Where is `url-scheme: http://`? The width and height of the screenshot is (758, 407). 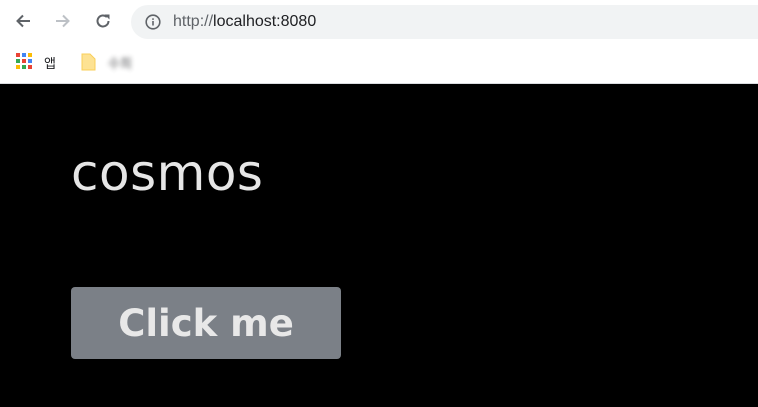 url-scheme: http:// is located at coordinates (193, 21).